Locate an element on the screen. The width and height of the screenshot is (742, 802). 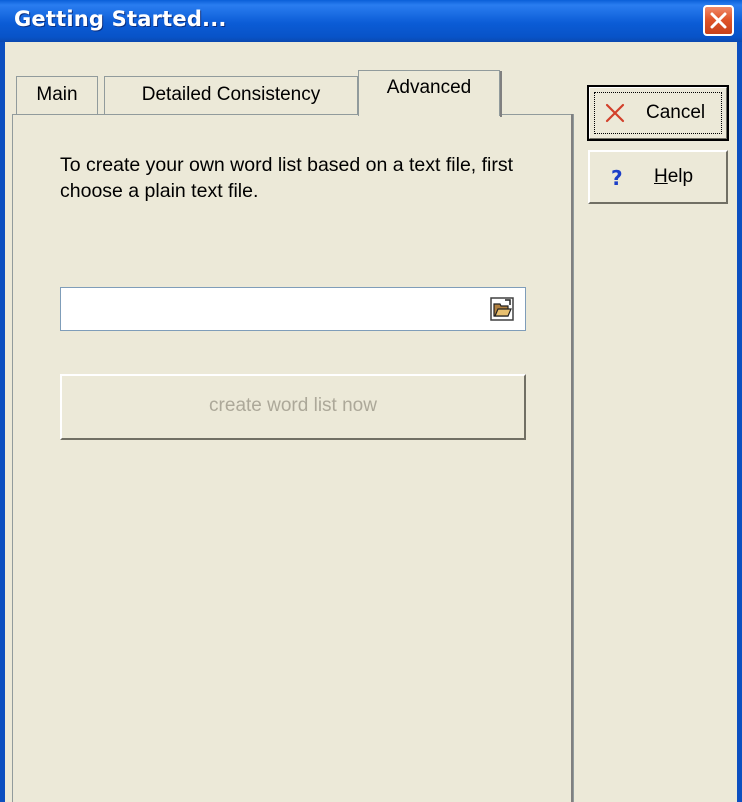
folder-open-icon is located at coordinates (502, 309).